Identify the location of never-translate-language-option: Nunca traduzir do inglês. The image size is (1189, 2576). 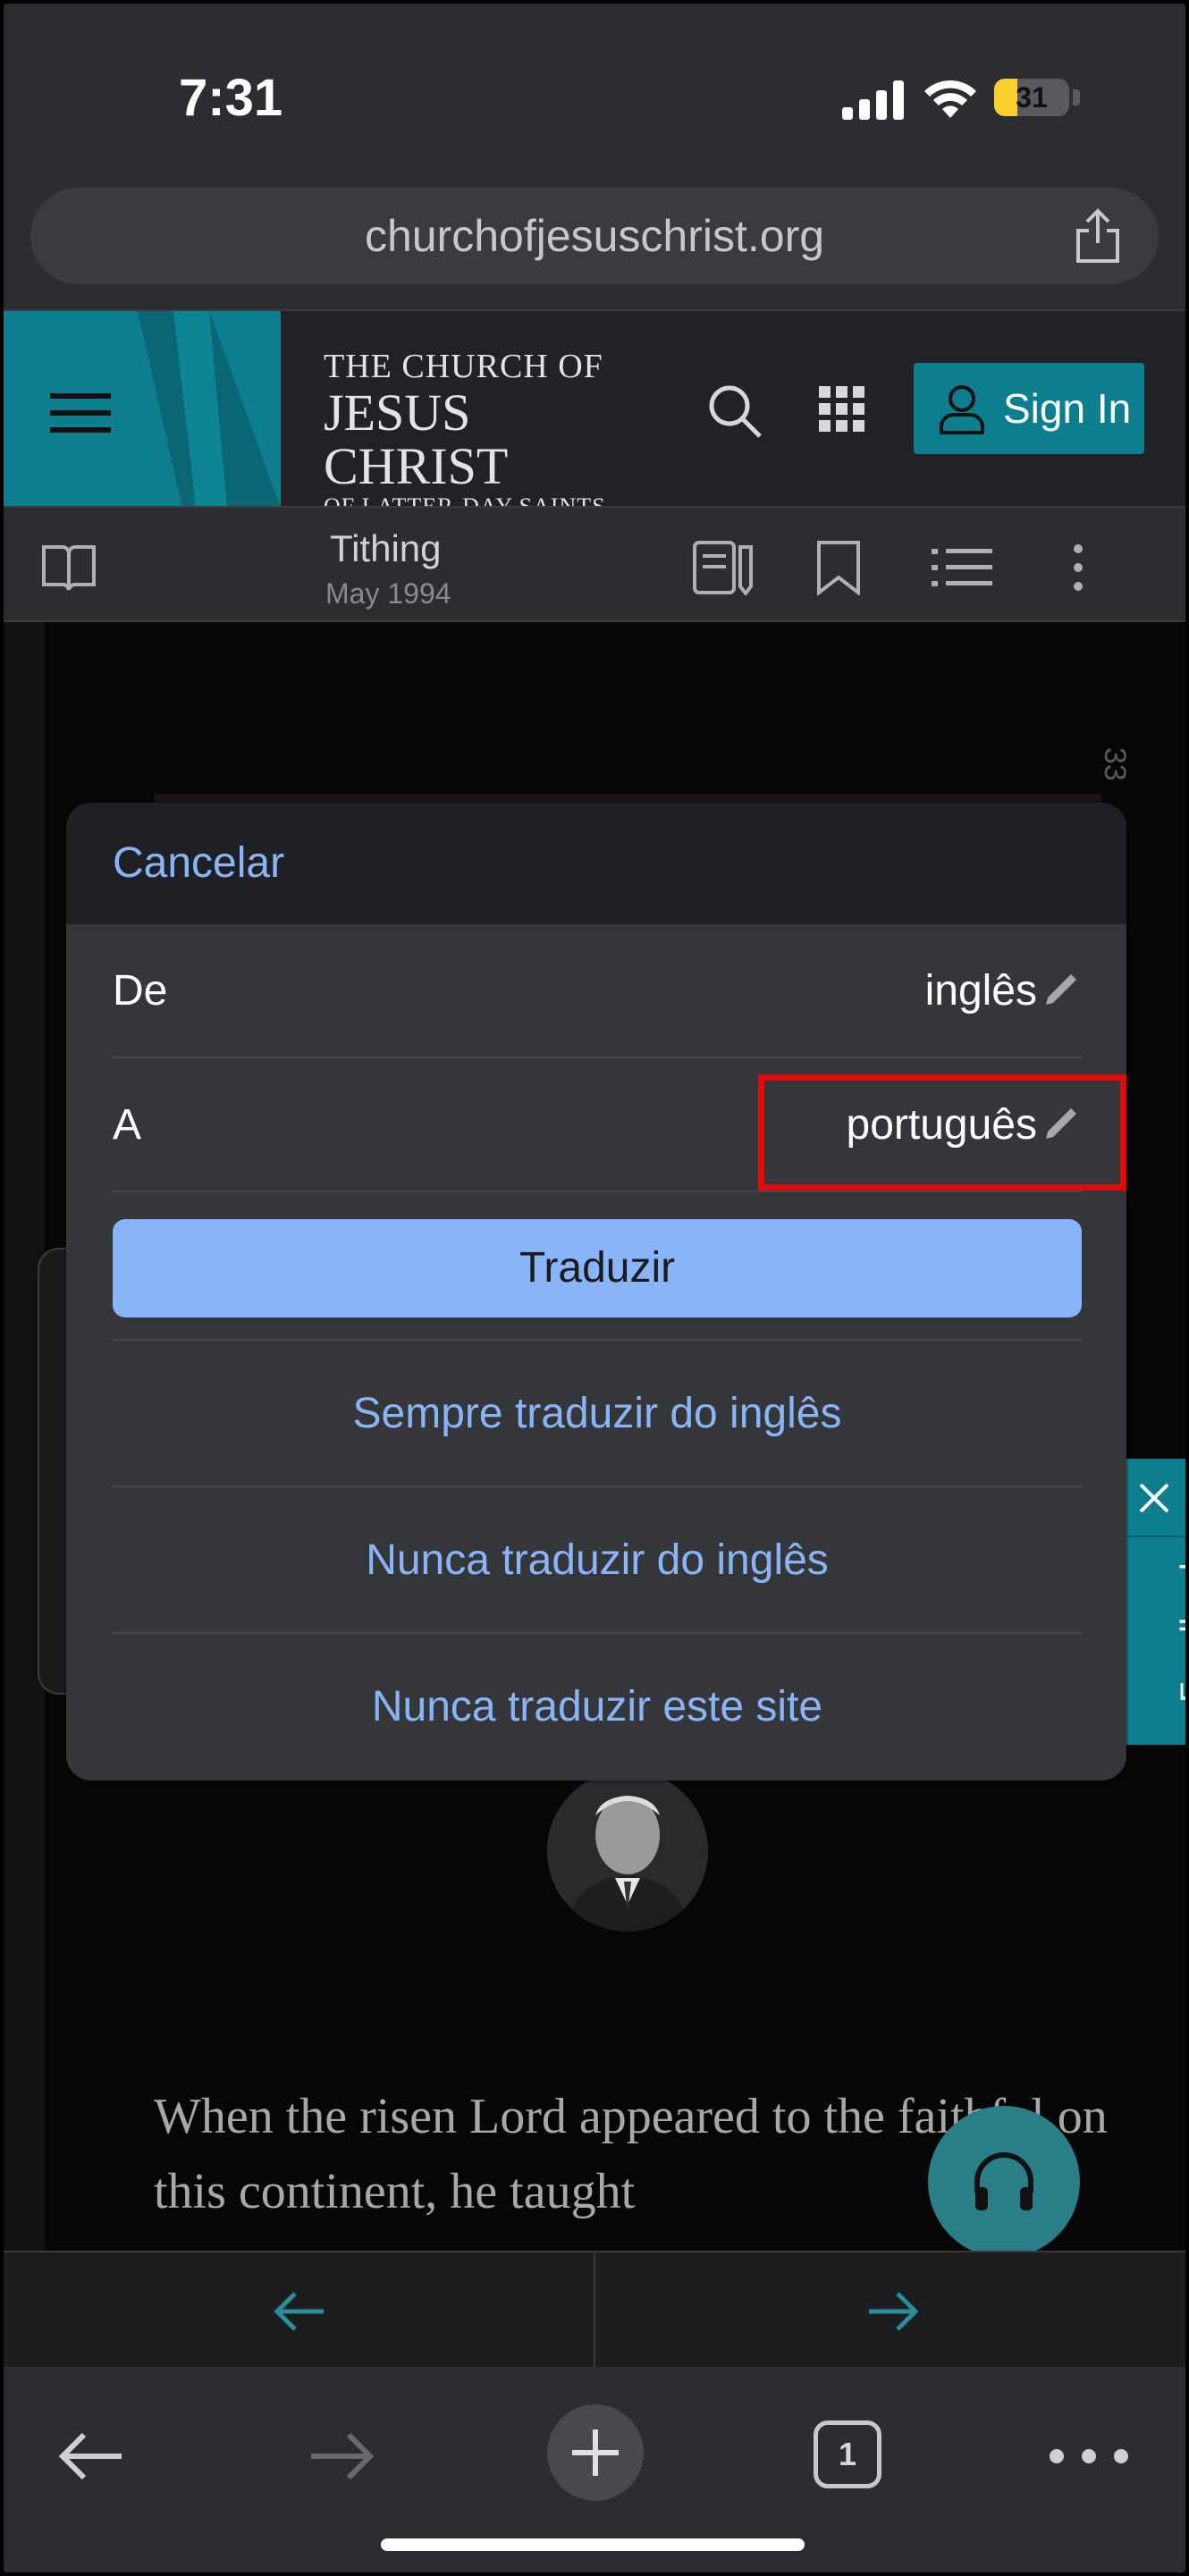
(597, 1559).